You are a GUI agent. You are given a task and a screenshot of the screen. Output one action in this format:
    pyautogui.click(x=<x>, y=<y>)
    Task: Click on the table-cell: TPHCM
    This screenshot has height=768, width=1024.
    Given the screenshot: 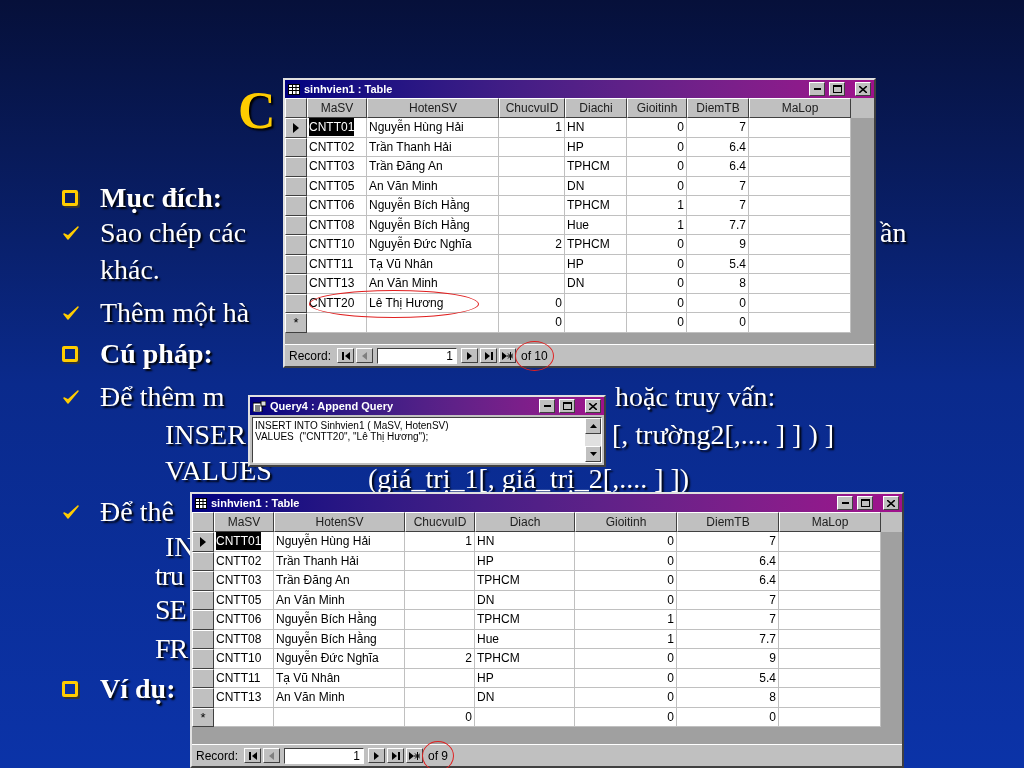 What is the action you would take?
    pyautogui.click(x=596, y=206)
    